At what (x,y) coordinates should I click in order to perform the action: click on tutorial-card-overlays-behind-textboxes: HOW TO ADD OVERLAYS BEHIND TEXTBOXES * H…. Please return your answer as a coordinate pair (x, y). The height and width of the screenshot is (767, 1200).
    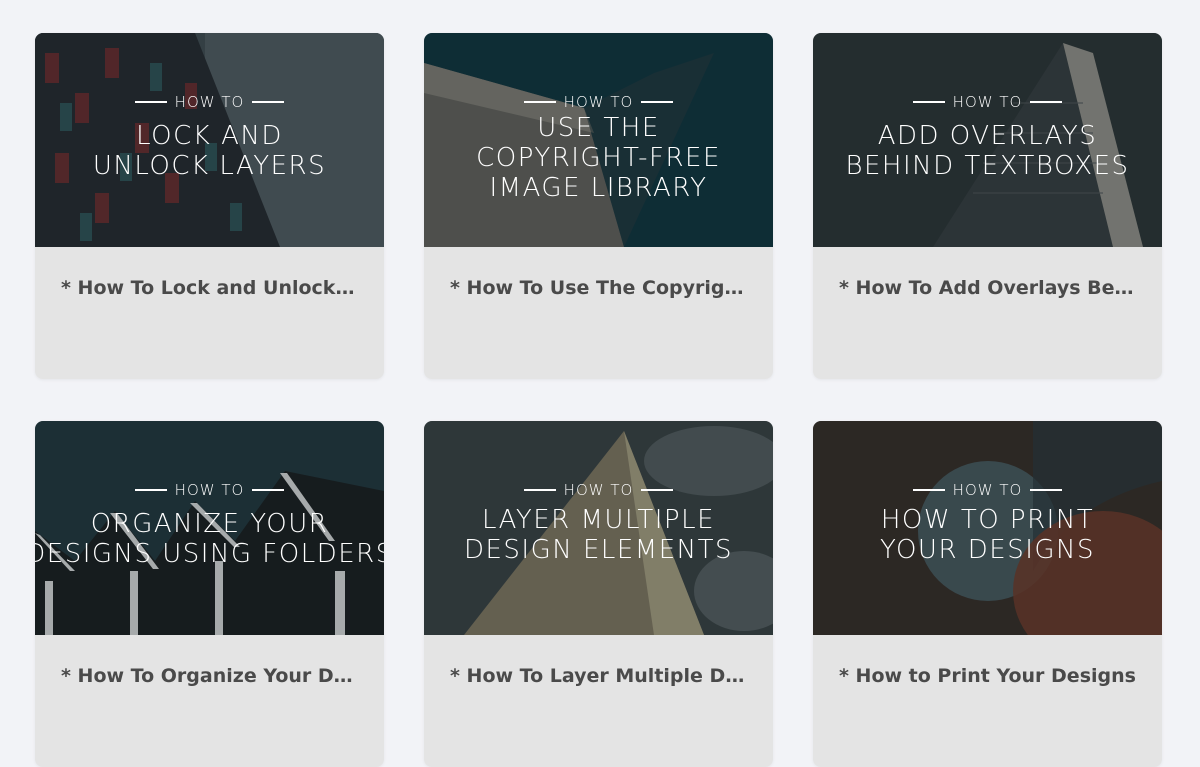
    Looking at the image, I should click on (987, 206).